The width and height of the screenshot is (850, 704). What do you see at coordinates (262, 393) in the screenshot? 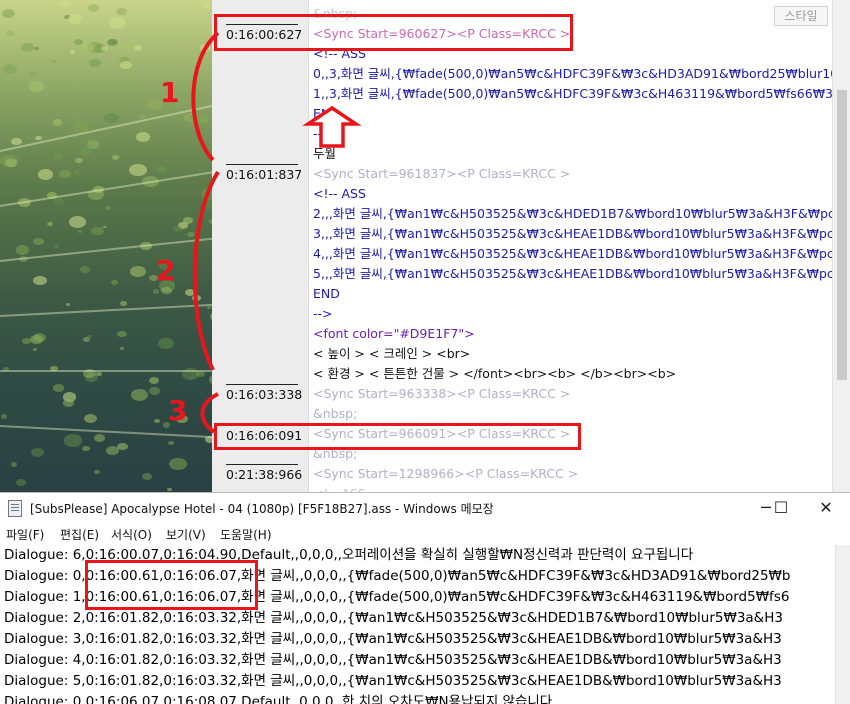
I see `sync-timecode: 0:16:03:338` at bounding box center [262, 393].